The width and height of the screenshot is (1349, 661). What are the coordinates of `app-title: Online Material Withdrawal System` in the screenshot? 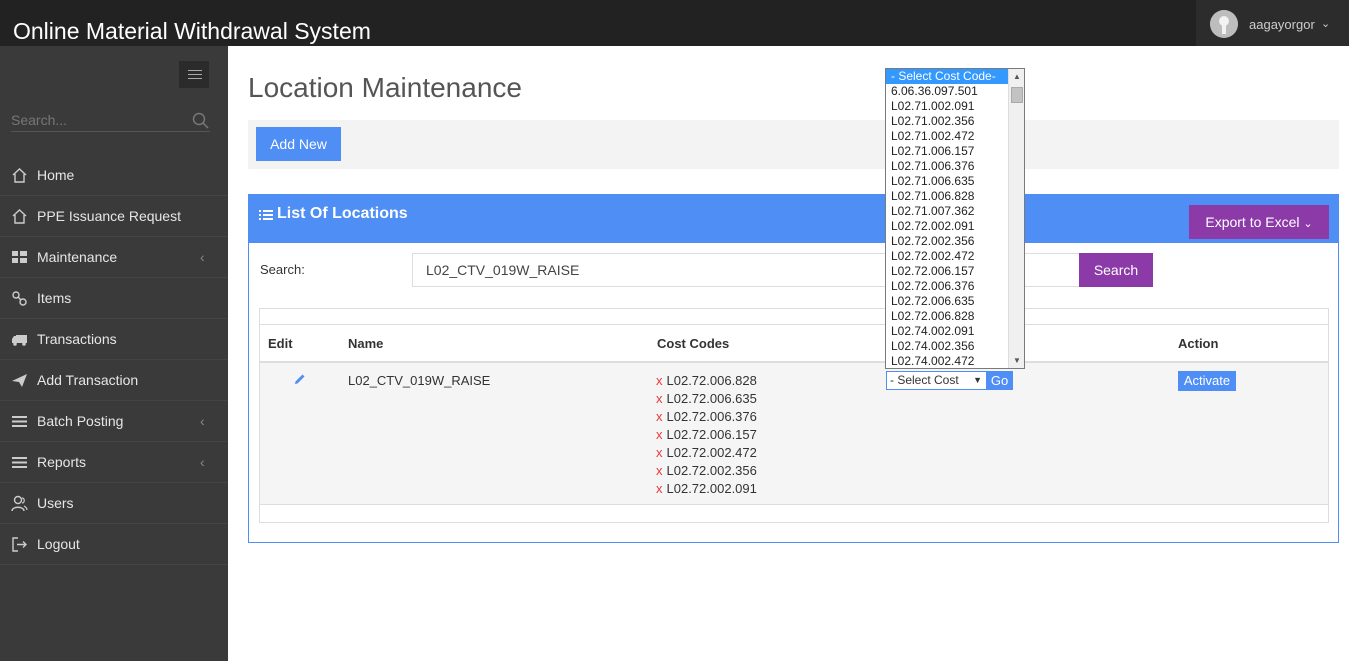 It's located at (192, 31).